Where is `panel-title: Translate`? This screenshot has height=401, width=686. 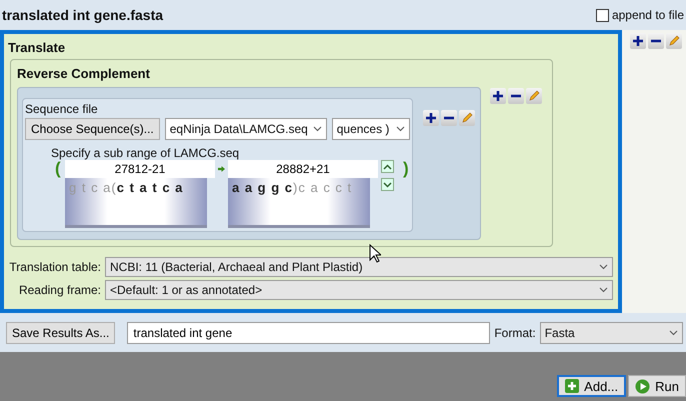 panel-title: Translate is located at coordinates (37, 47).